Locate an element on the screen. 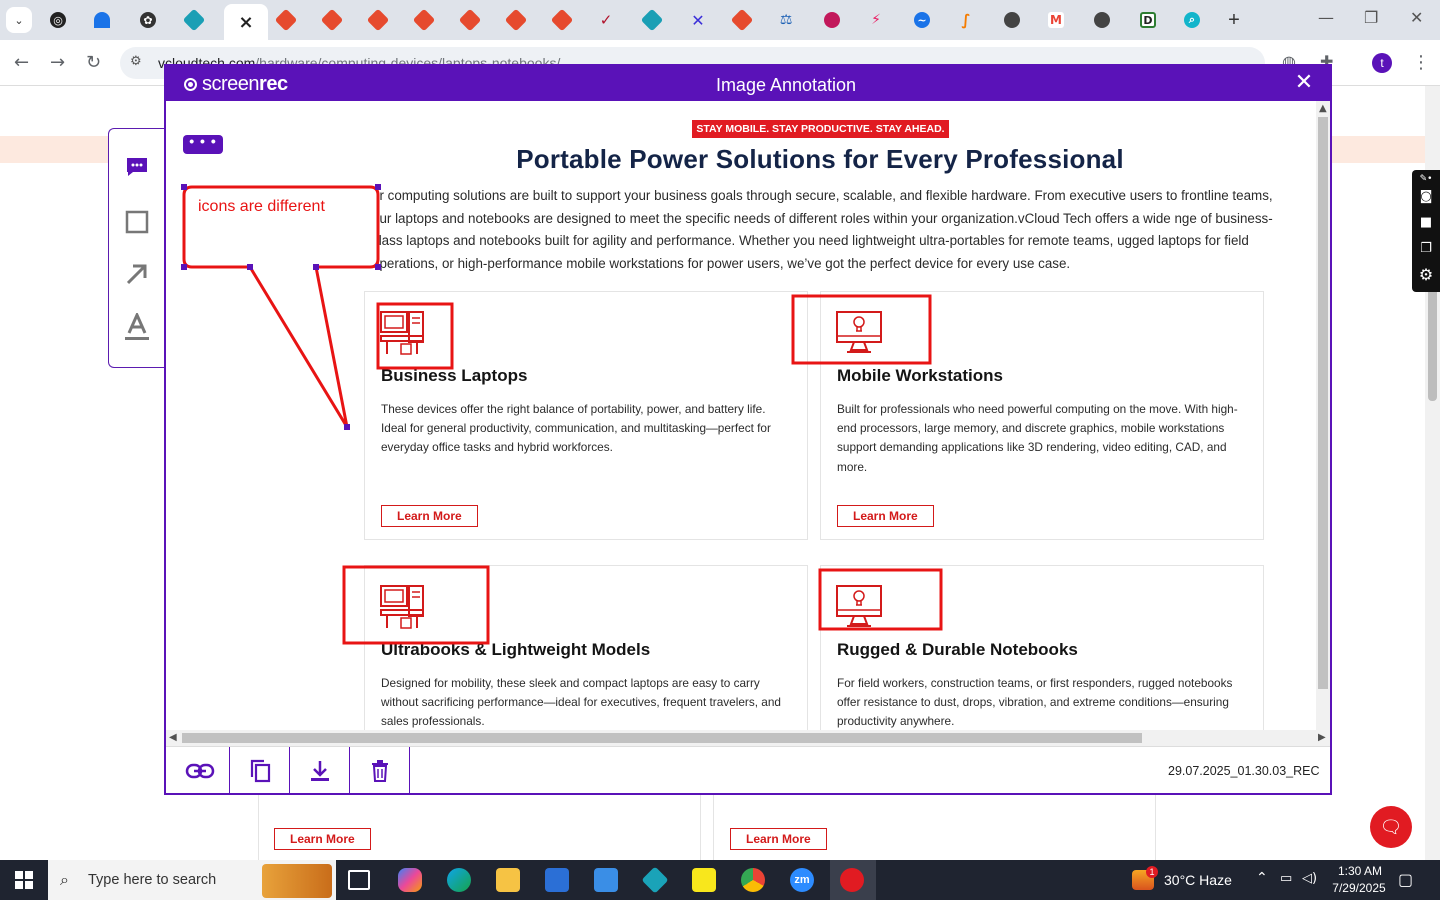  microsoft-store-icon is located at coordinates (557, 880).